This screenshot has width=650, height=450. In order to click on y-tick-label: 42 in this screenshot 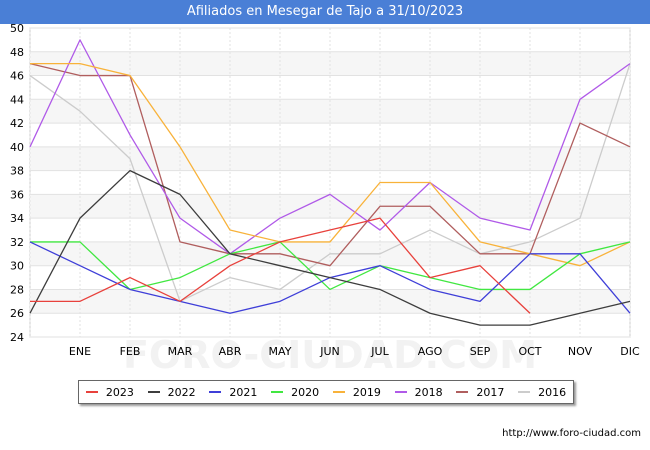, I will do `click(17, 123)`.